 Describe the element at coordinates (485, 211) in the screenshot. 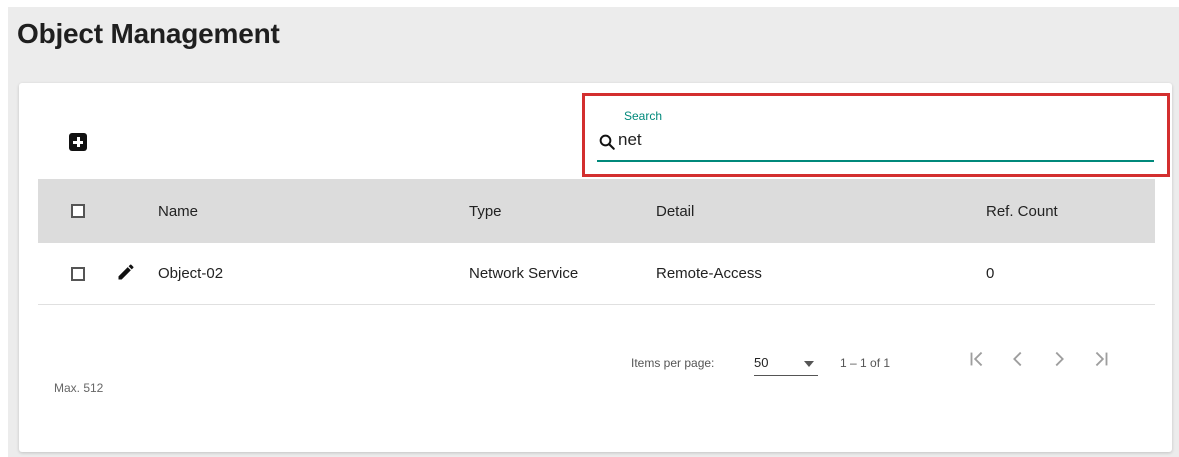

I see `column-header-type: Type` at that location.